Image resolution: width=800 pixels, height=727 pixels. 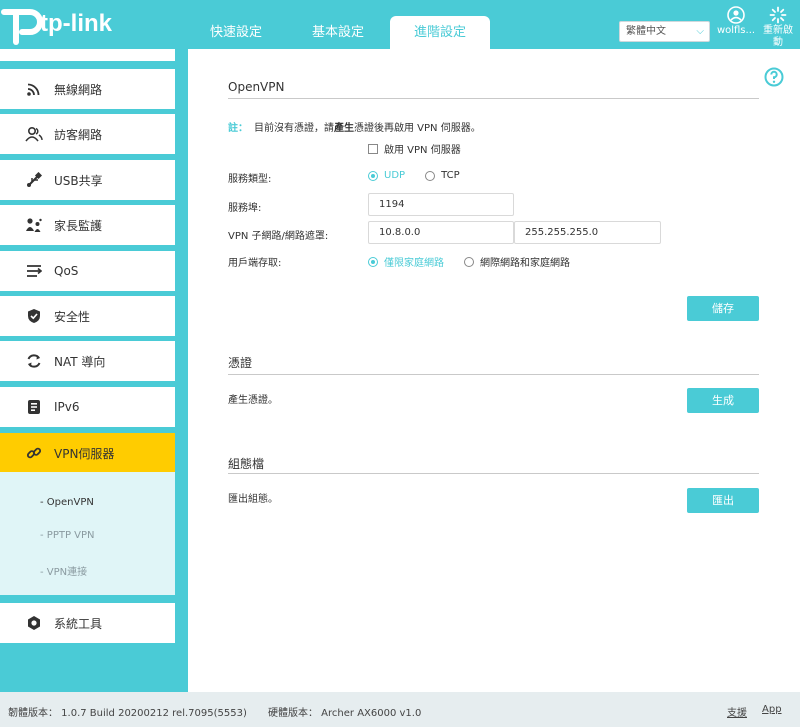 What do you see at coordinates (430, 175) in the screenshot?
I see `radio-tcp` at bounding box center [430, 175].